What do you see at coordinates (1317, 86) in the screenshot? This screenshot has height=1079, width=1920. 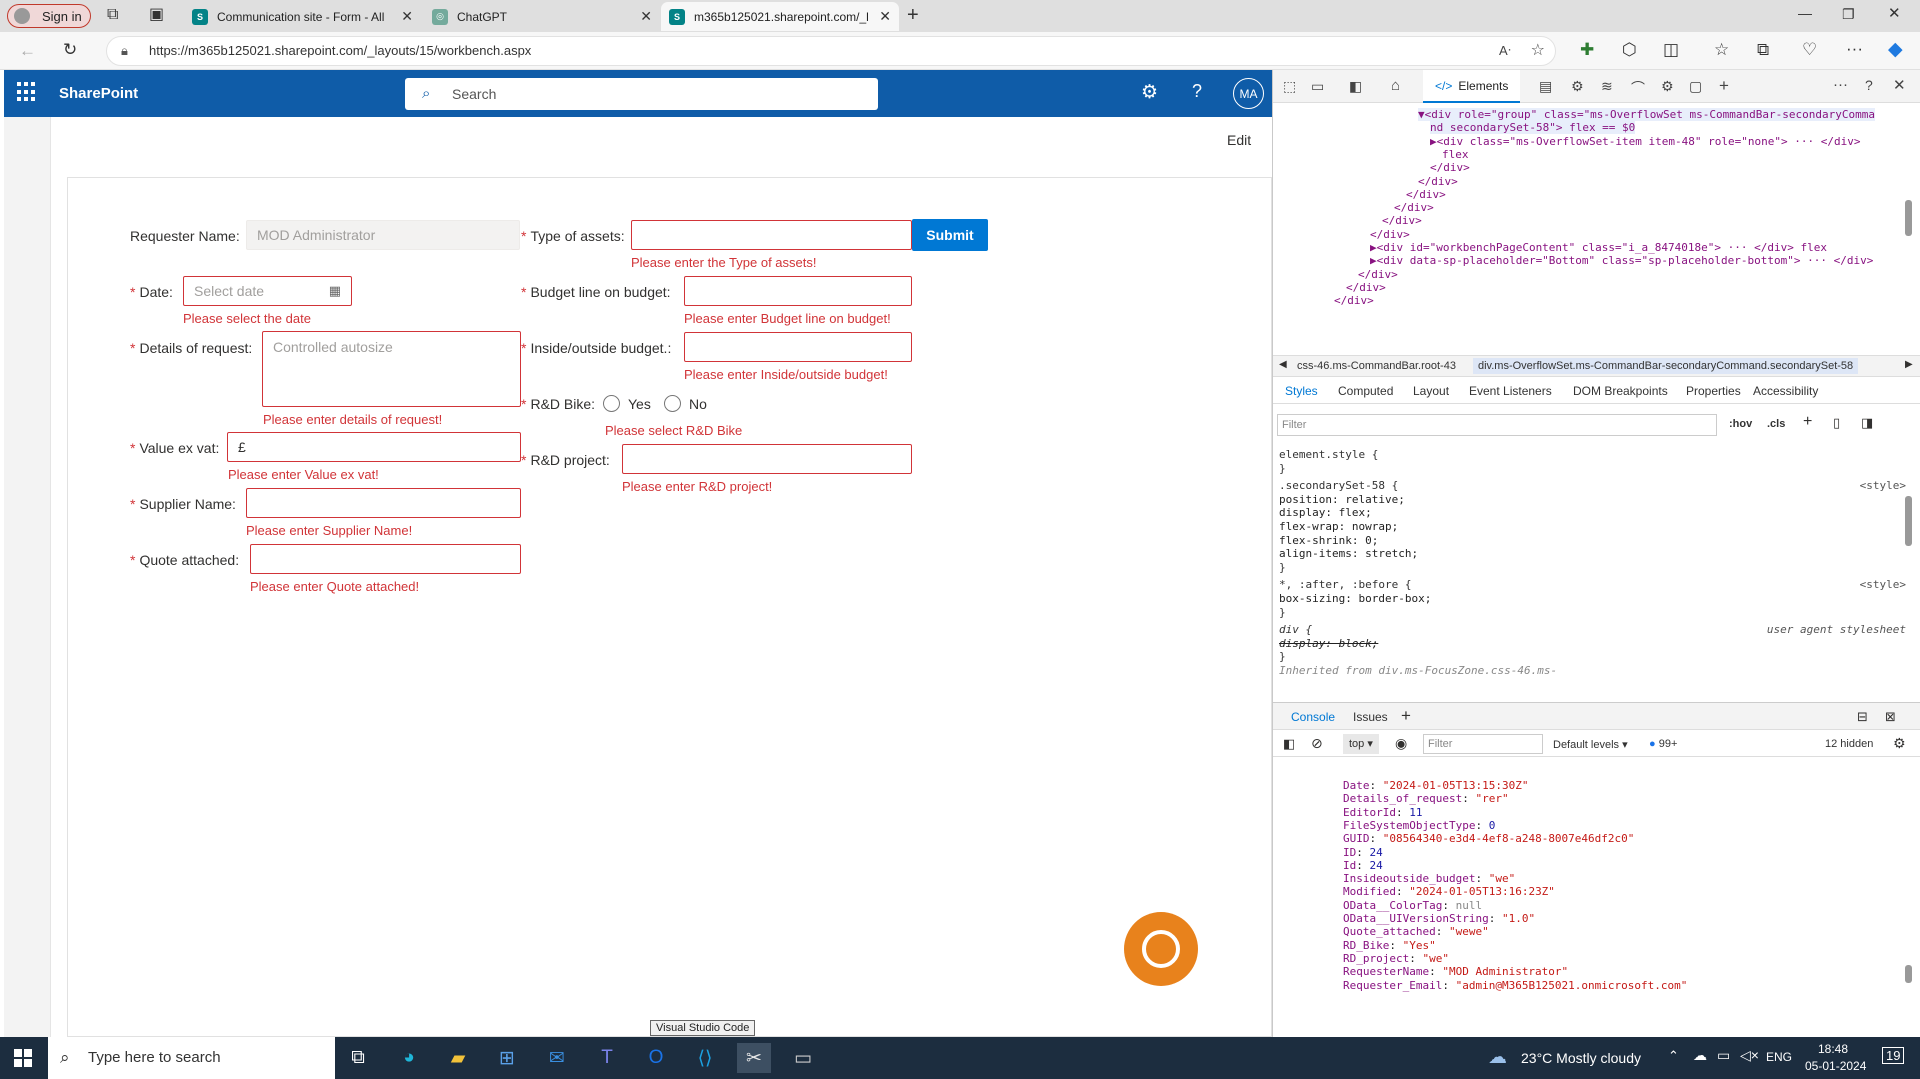 I see `device-icon: ▭` at bounding box center [1317, 86].